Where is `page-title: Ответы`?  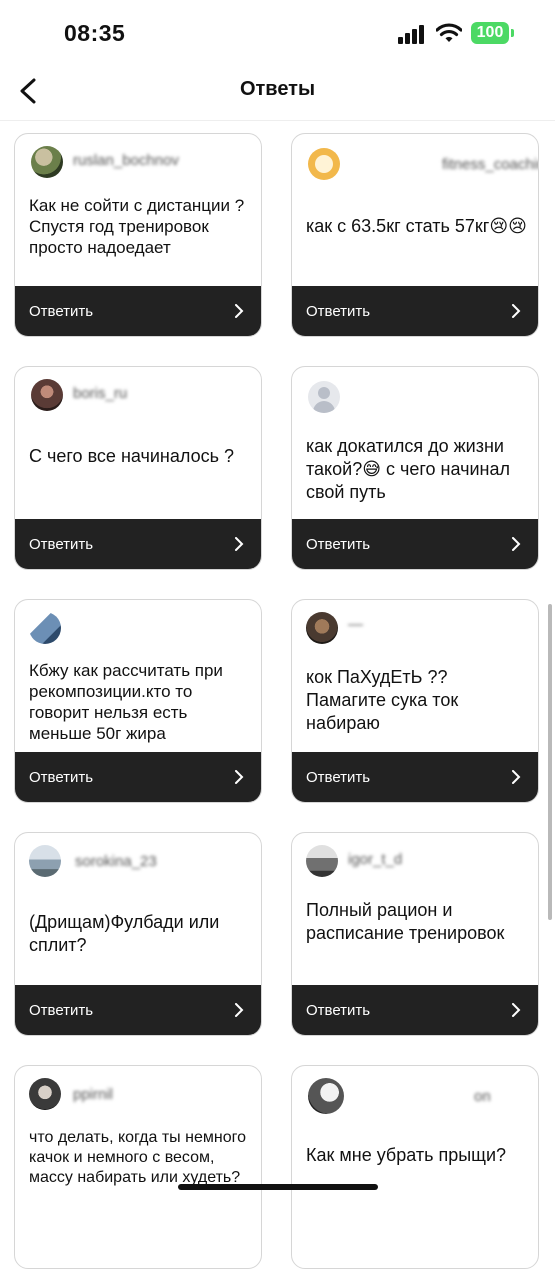 page-title: Ответы is located at coordinates (277, 89).